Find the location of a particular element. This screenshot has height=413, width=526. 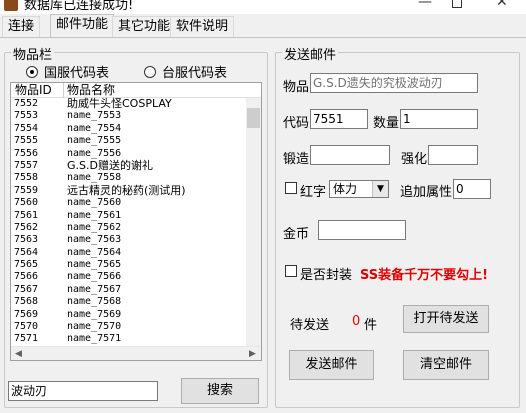

item-name-cell: name_7567 is located at coordinates (94, 289).